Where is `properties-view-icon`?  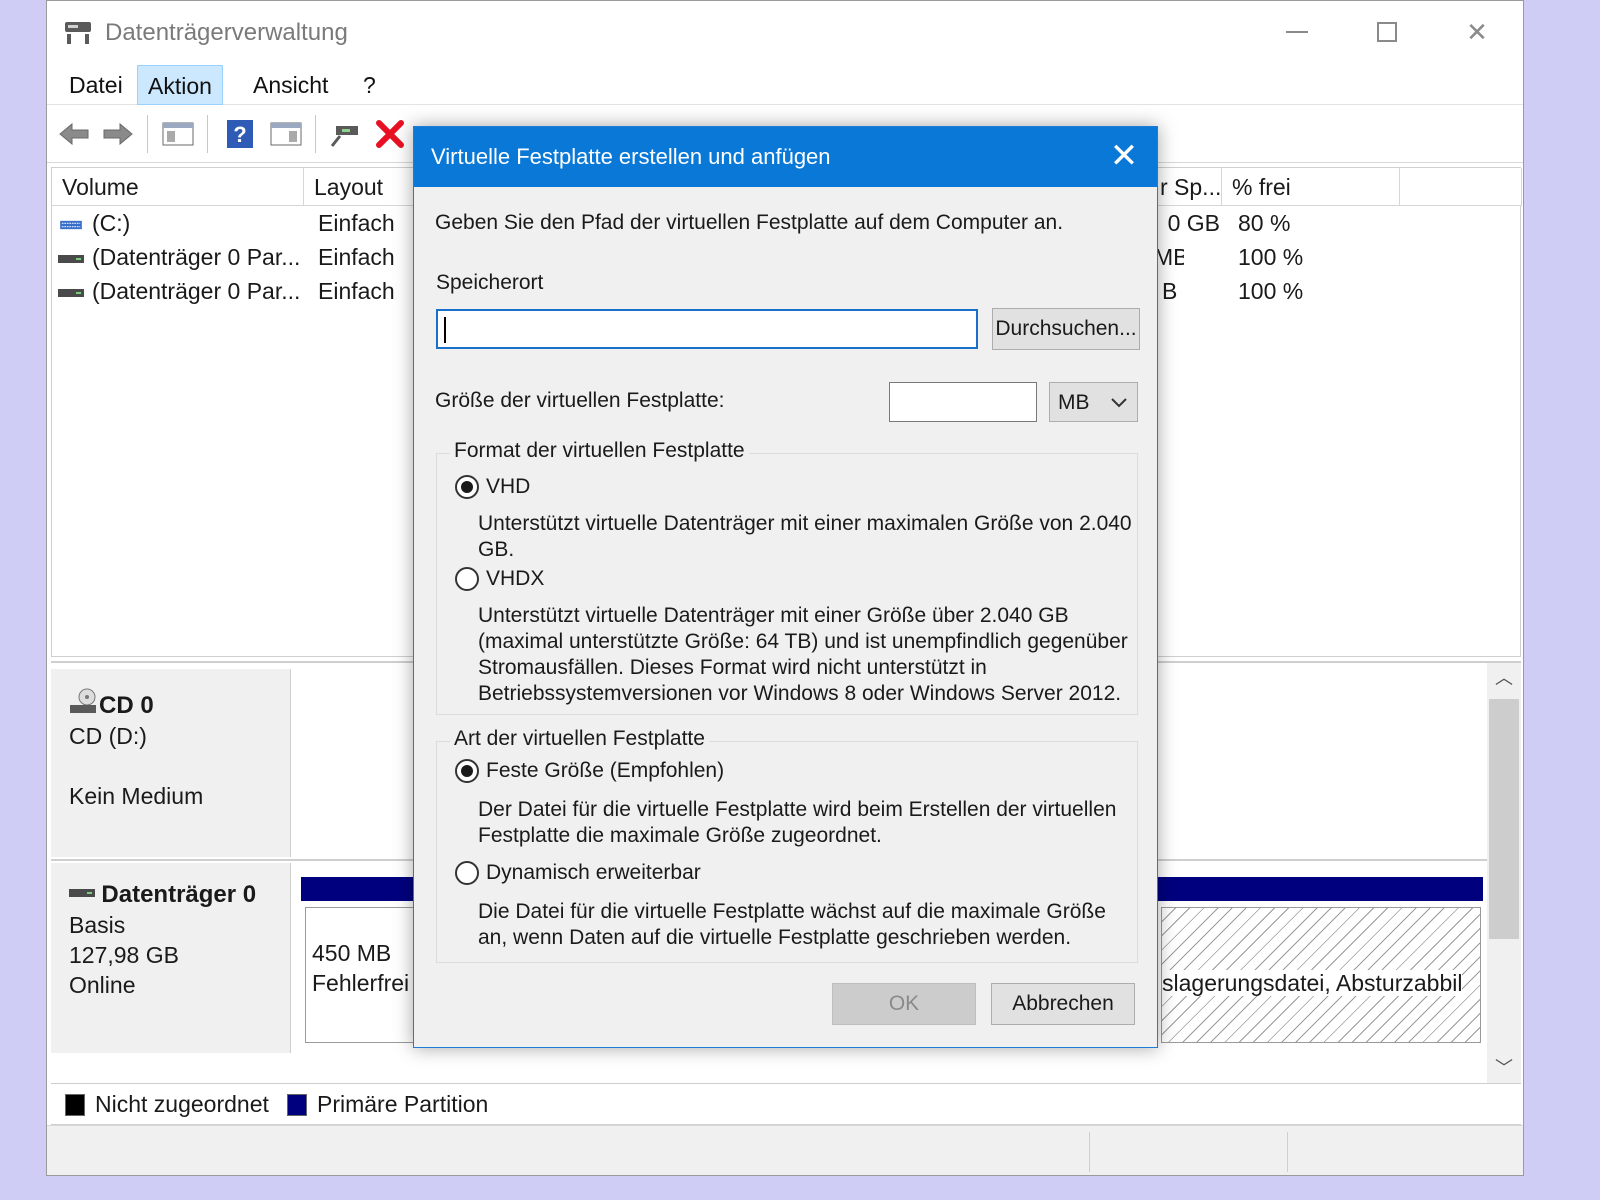 properties-view-icon is located at coordinates (286, 134).